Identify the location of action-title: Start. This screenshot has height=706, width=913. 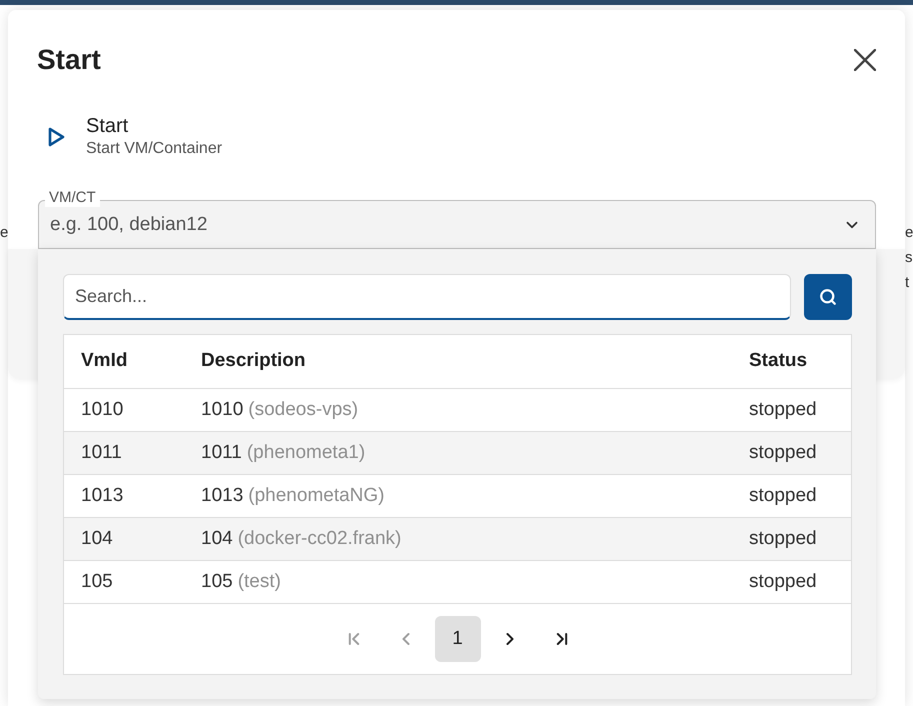
(108, 126).